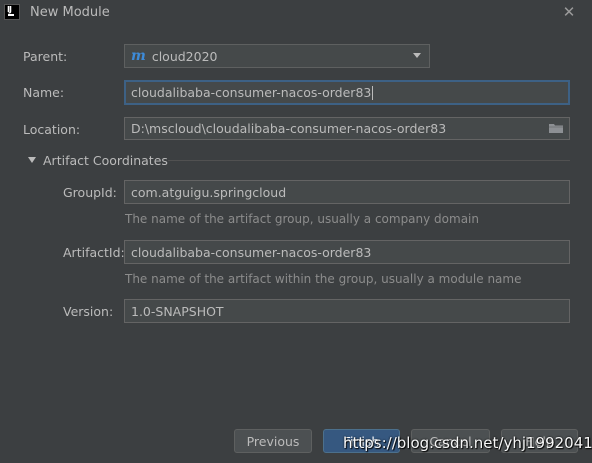 This screenshot has height=463, width=592. I want to click on group-id-label: GroupId:, so click(90, 192).